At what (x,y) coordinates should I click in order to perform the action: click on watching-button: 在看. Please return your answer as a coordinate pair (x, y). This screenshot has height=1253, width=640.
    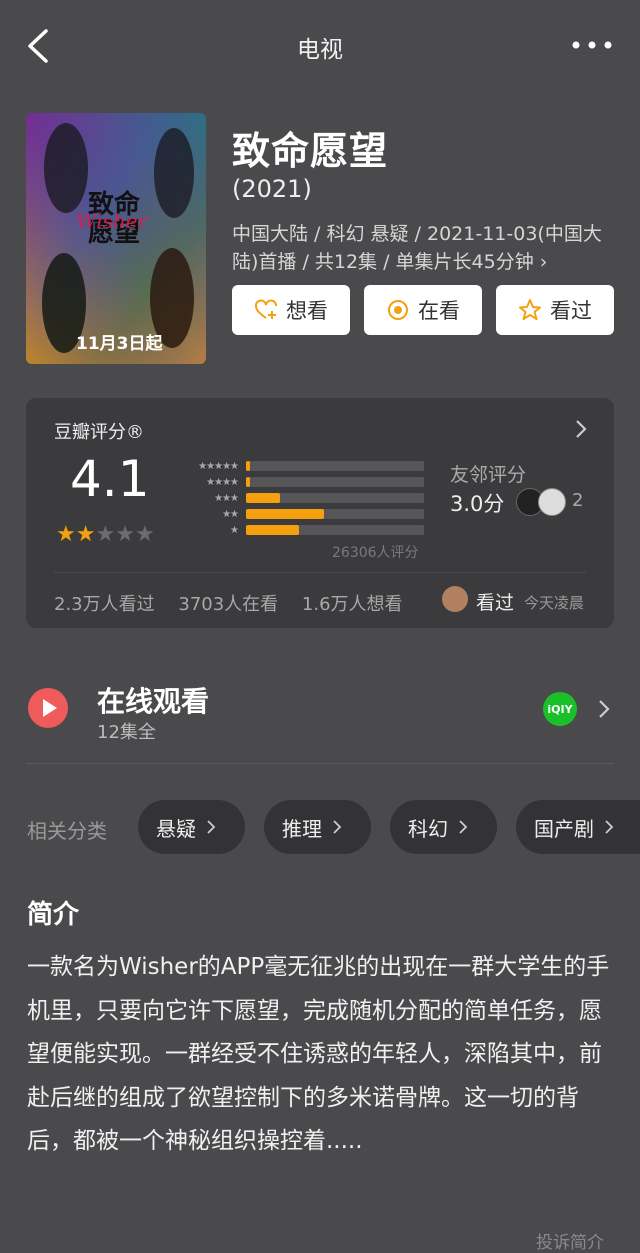
    Looking at the image, I should click on (423, 310).